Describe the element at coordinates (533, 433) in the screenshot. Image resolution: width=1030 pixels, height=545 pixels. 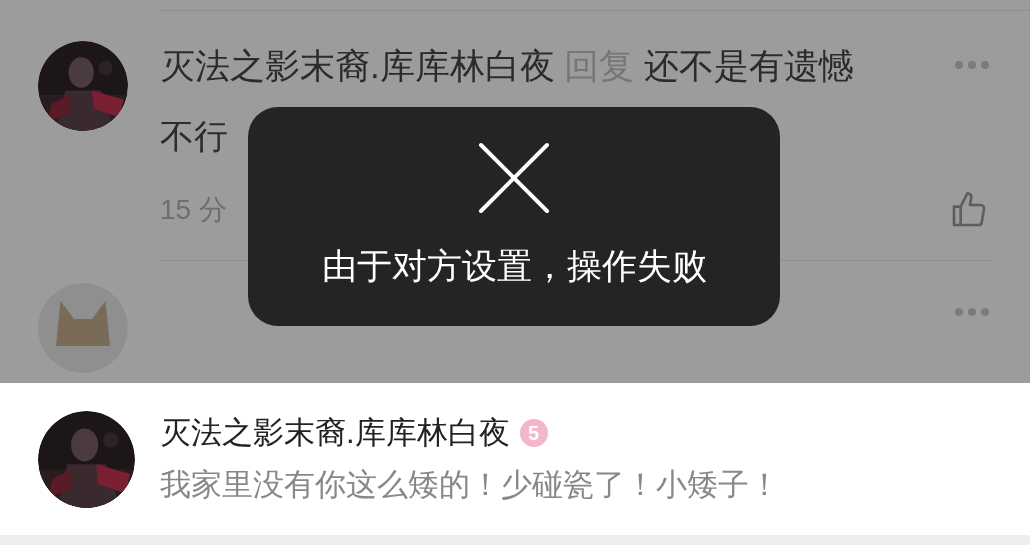
I see `level-badge: 5` at that location.